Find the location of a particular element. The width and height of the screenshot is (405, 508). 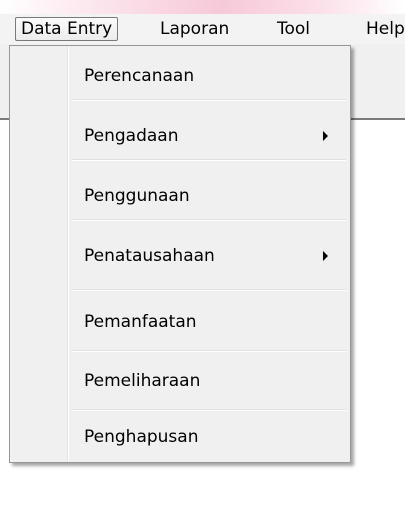

menu-bar: Data Entry Laporan Tool Help is located at coordinates (202, 29).